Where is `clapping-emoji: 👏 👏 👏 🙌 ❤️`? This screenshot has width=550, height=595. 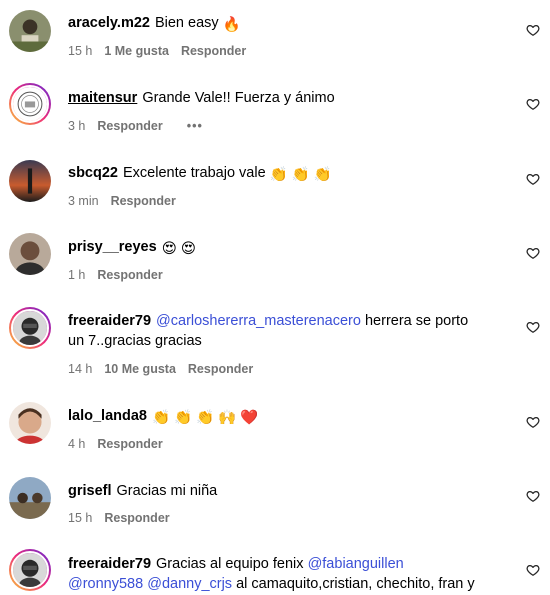 clapping-emoji: 👏 👏 👏 🙌 ❤️ is located at coordinates (205, 418).